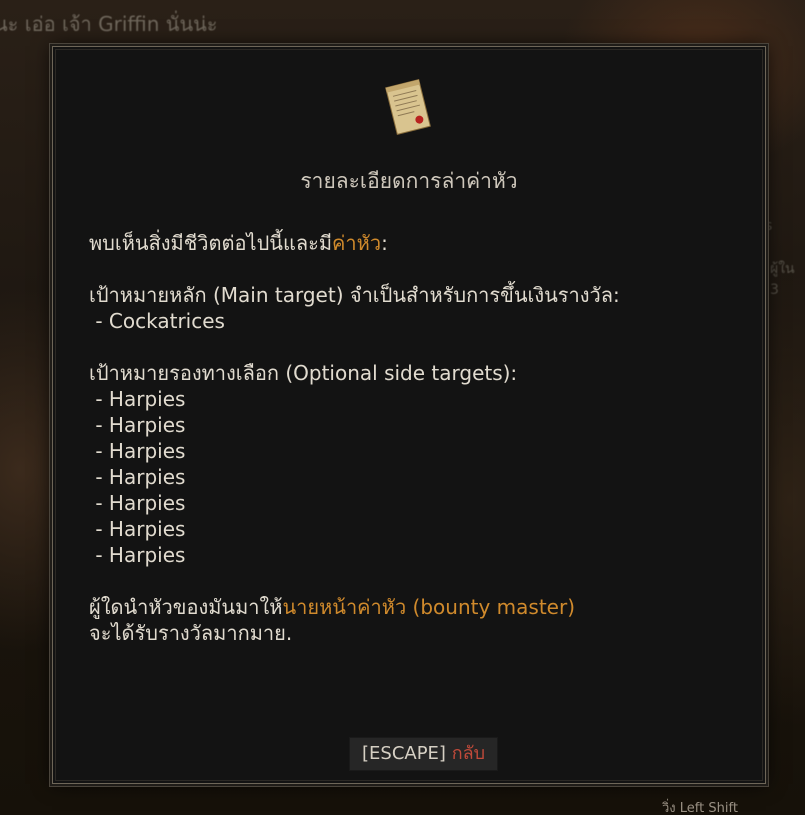 The image size is (805, 815). Describe the element at coordinates (669, 808) in the screenshot. I see `input-hint-key: วิ่ง` at that location.